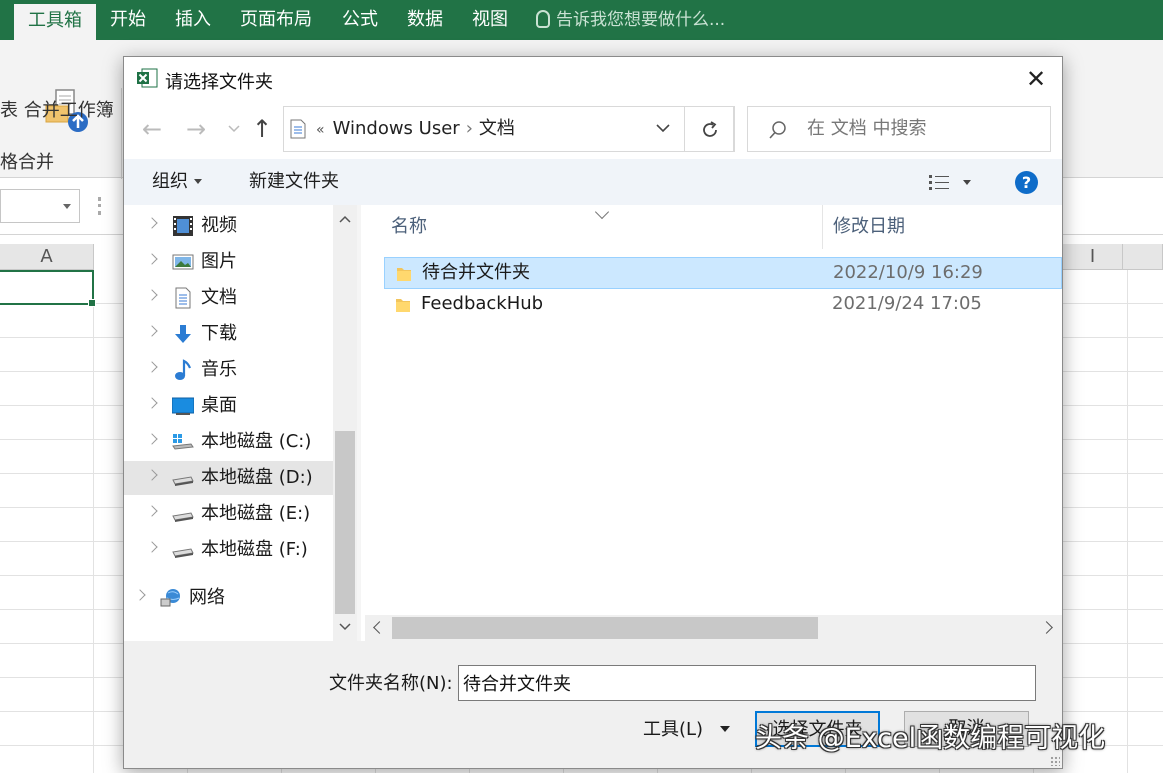 Image resolution: width=1163 pixels, height=773 pixels. What do you see at coordinates (170, 598) in the screenshot?
I see `network-icon` at bounding box center [170, 598].